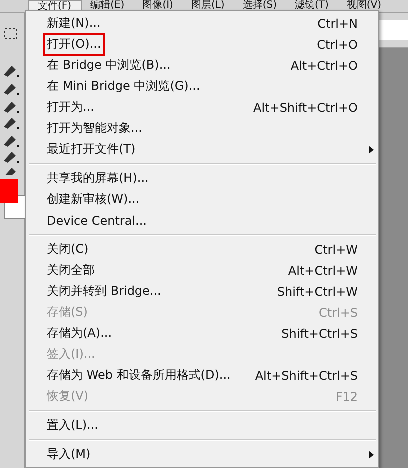  I want to click on menu-bar-item: 编辑(E), so click(108, 6).